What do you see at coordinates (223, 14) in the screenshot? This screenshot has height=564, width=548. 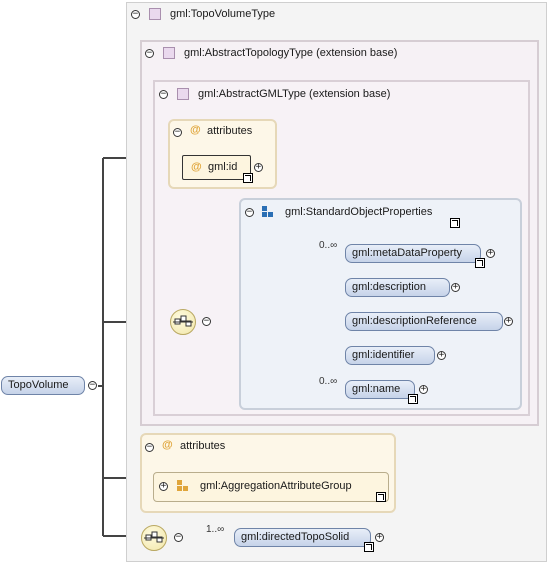 I see `topo-volume-type-label: gml:TopoVolumeType` at bounding box center [223, 14].